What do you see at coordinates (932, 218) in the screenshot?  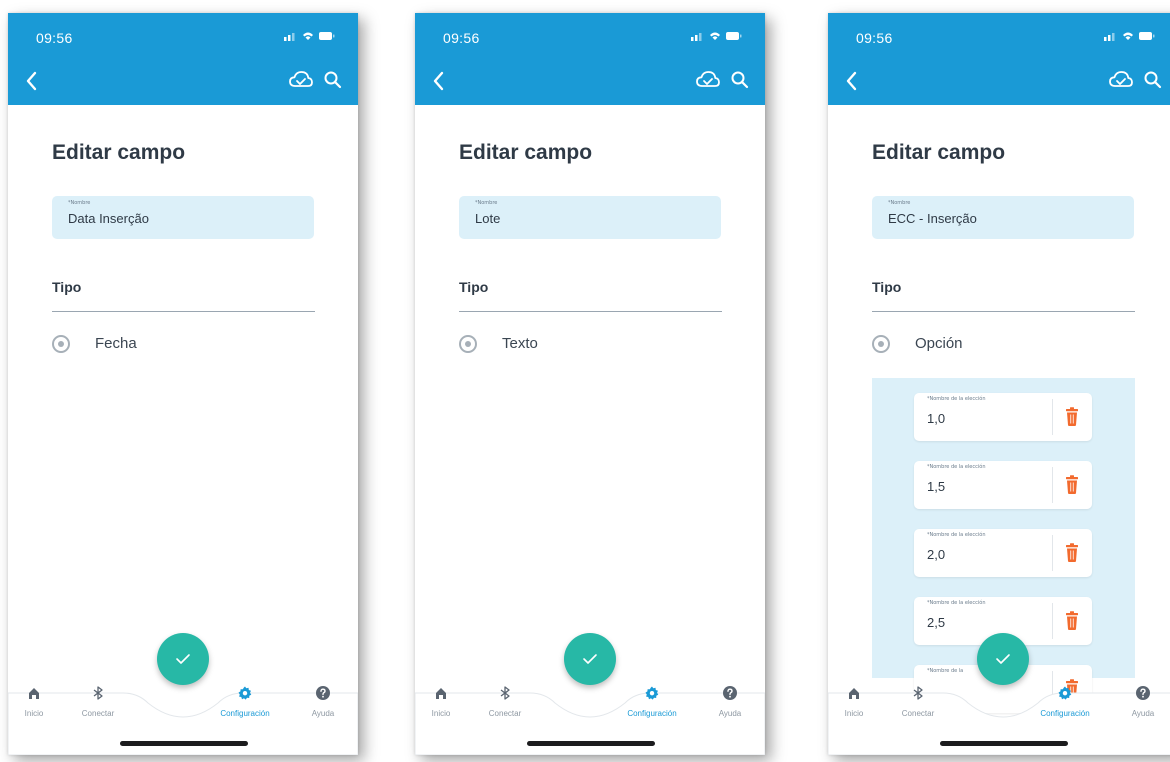 I see `name-field-value: ECC - Inserção` at bounding box center [932, 218].